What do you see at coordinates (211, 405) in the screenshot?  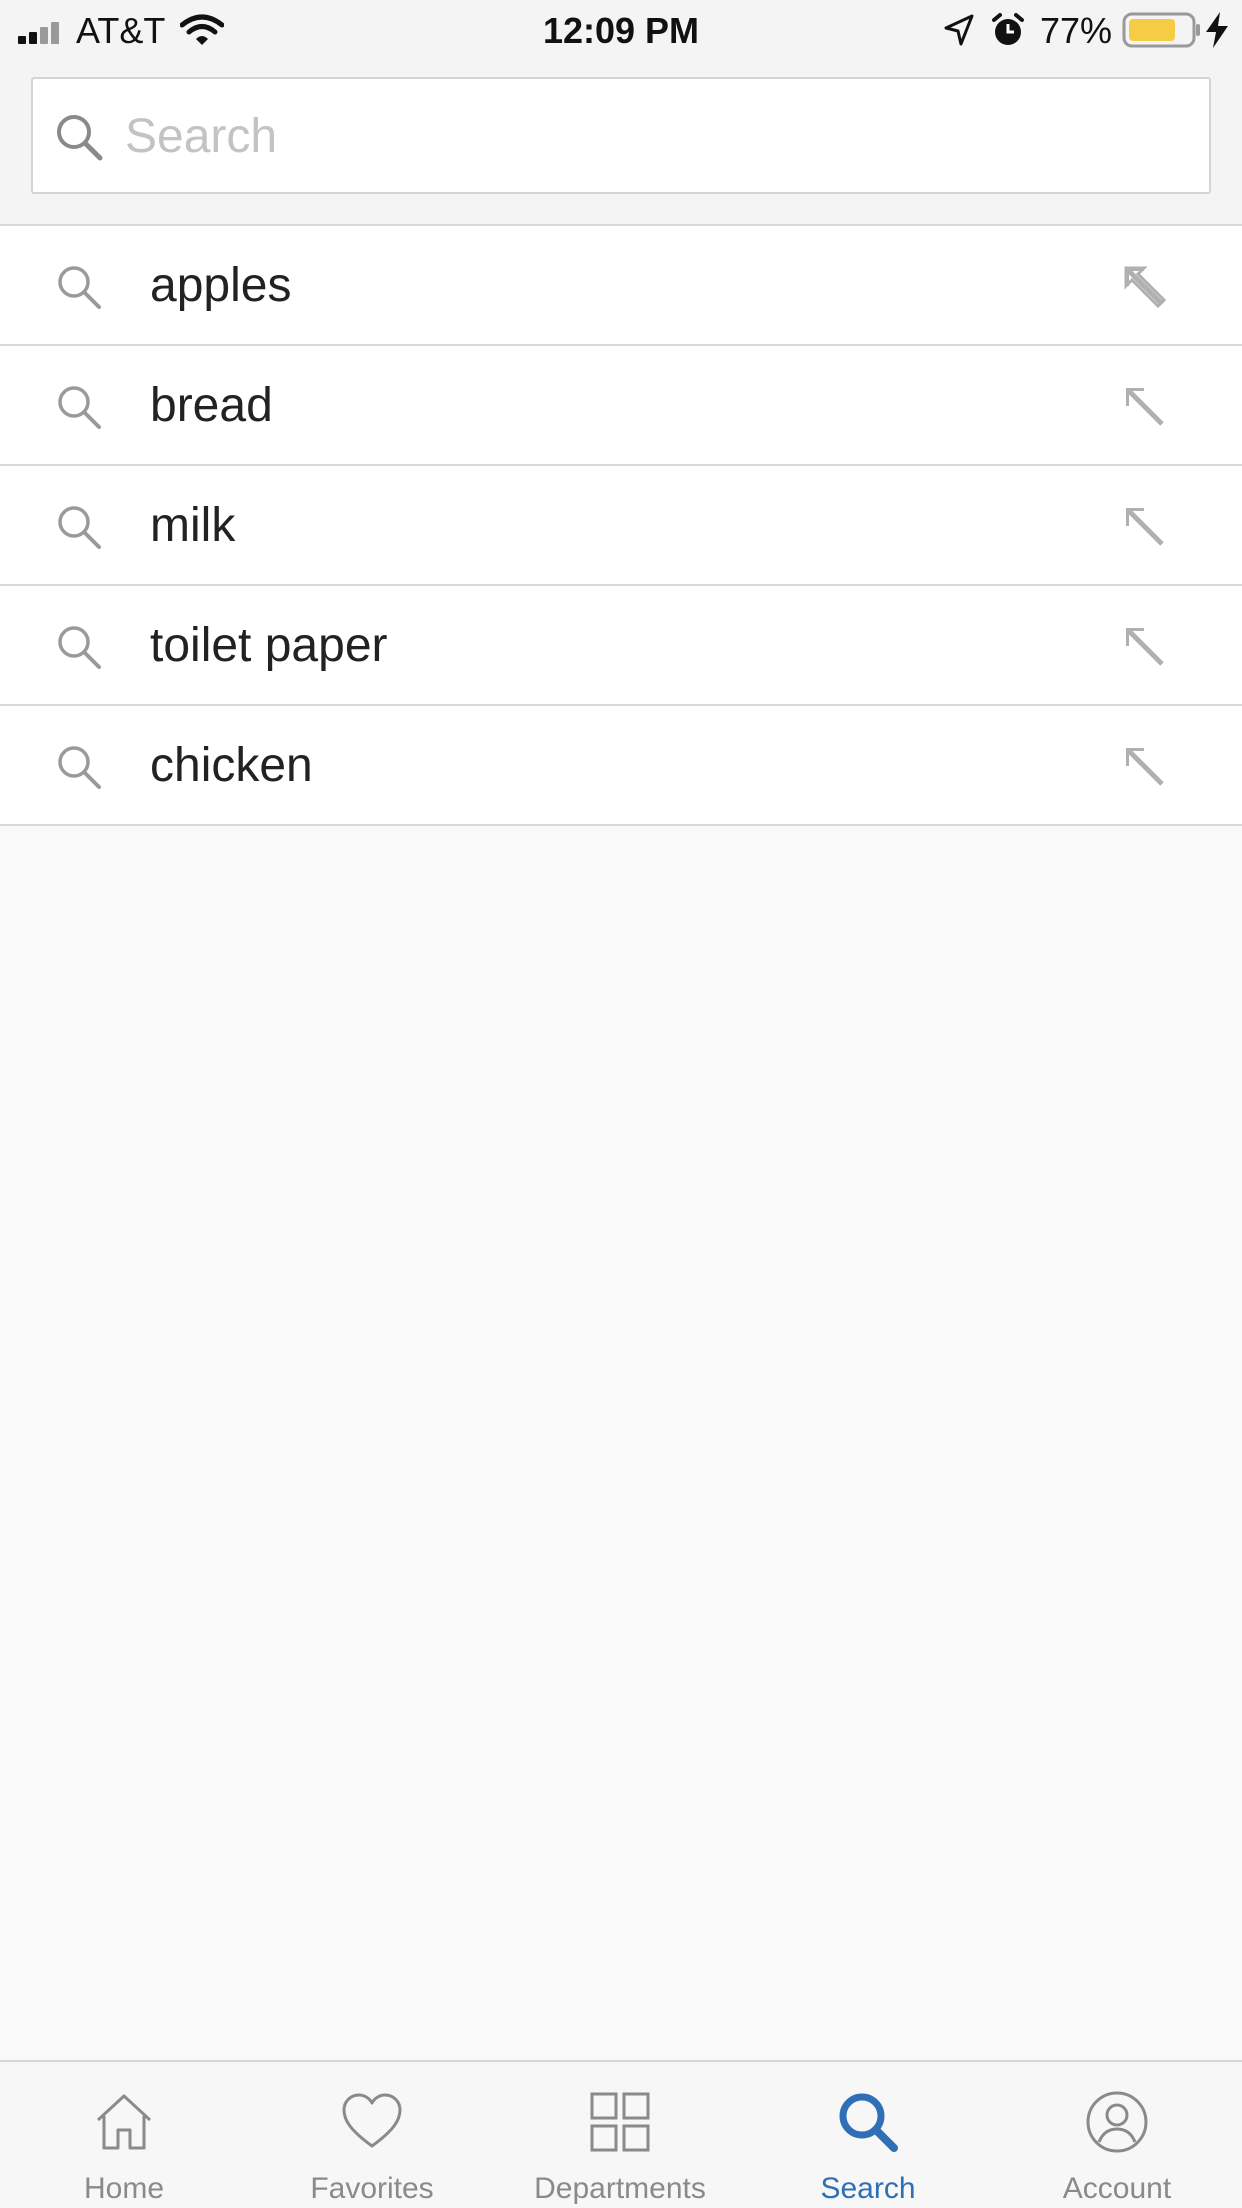 I see `suggestion-label: bread` at bounding box center [211, 405].